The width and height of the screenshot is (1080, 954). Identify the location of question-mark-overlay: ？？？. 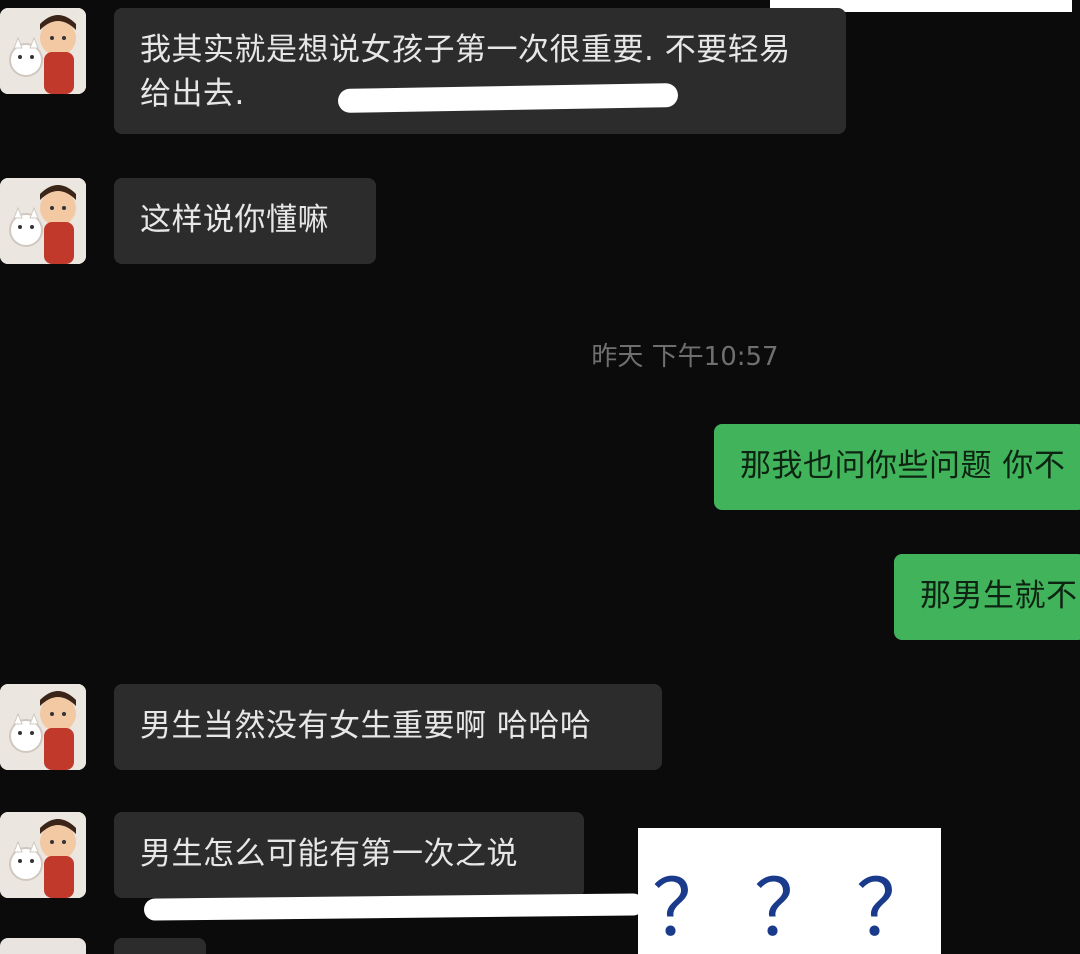
(789, 891).